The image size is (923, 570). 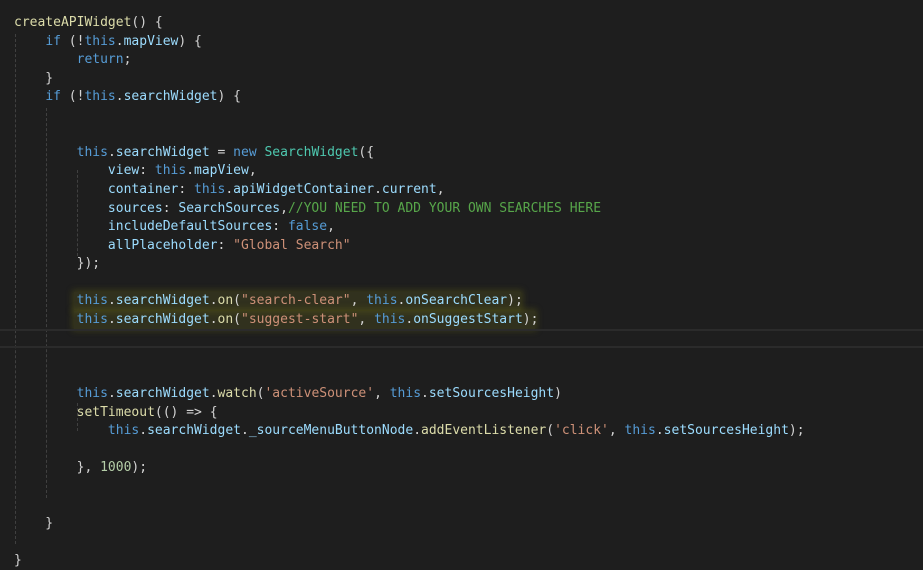 I want to click on code-token: //YOU NEED TO ADD YOUR OWN SEARCHES HERE, so click(x=444, y=208).